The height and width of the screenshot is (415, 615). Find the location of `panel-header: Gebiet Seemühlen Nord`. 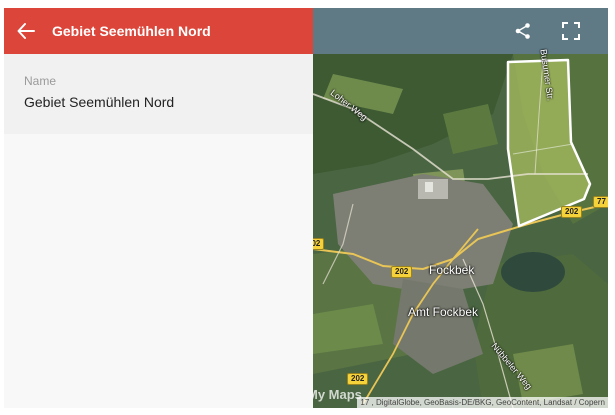

panel-header: Gebiet Seemühlen Nord is located at coordinates (158, 31).